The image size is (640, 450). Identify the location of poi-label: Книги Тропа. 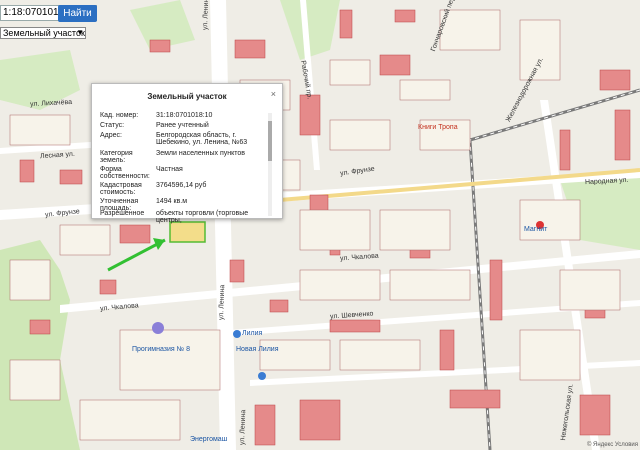
(438, 127).